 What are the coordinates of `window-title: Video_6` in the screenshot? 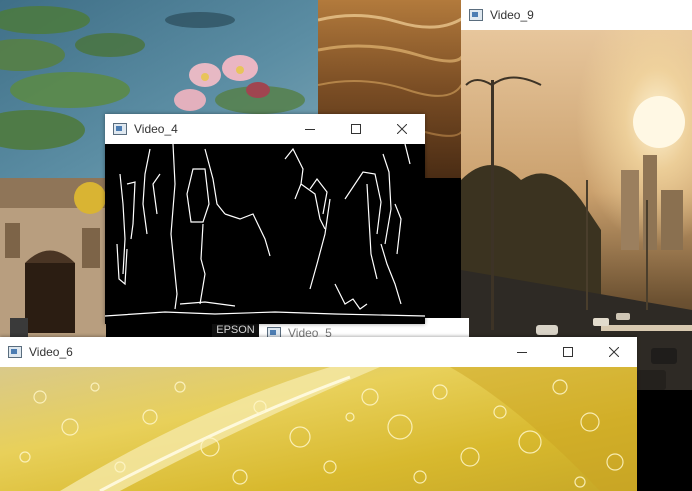 It's located at (51, 352).